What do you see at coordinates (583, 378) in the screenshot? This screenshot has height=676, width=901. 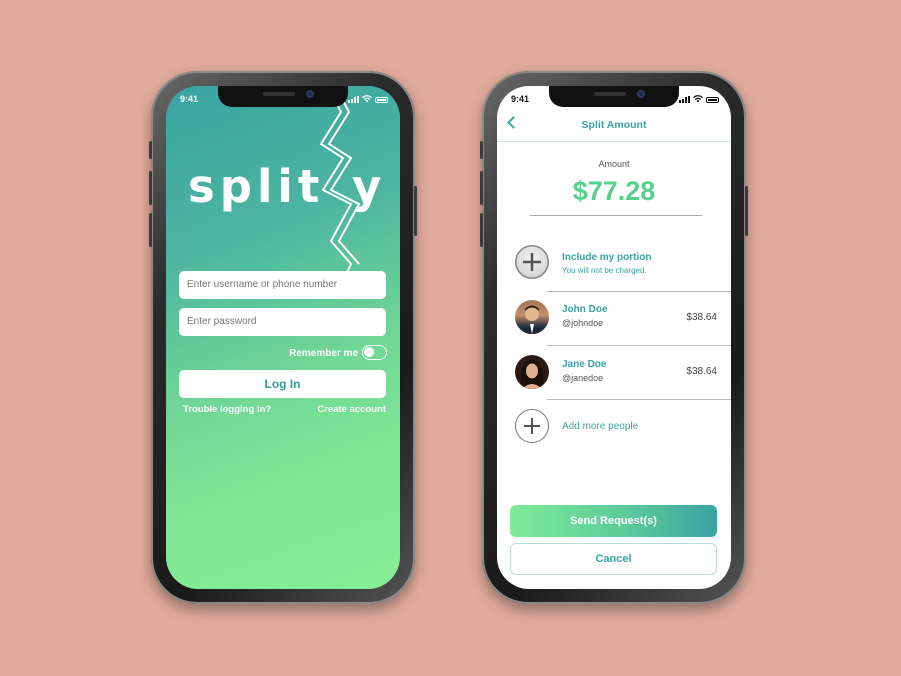 I see `person-handle: @janedoe` at bounding box center [583, 378].